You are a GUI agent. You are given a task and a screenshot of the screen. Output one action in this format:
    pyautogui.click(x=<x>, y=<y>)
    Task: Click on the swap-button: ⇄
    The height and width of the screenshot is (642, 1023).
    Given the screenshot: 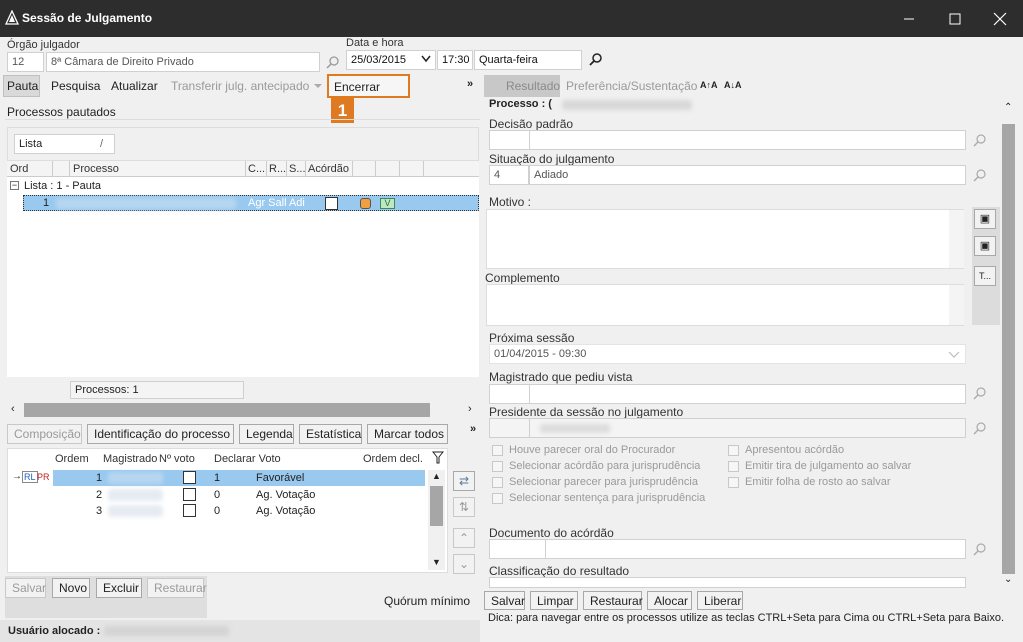 What is the action you would take?
    pyautogui.click(x=464, y=481)
    